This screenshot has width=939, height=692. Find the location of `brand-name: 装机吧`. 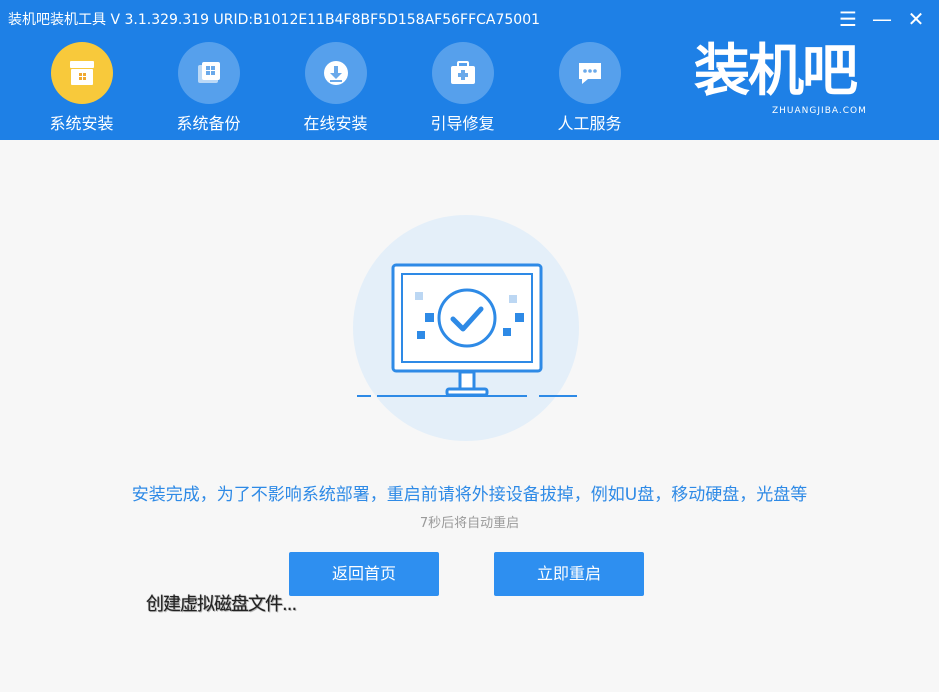

brand-name: 装机吧 is located at coordinates (776, 71).